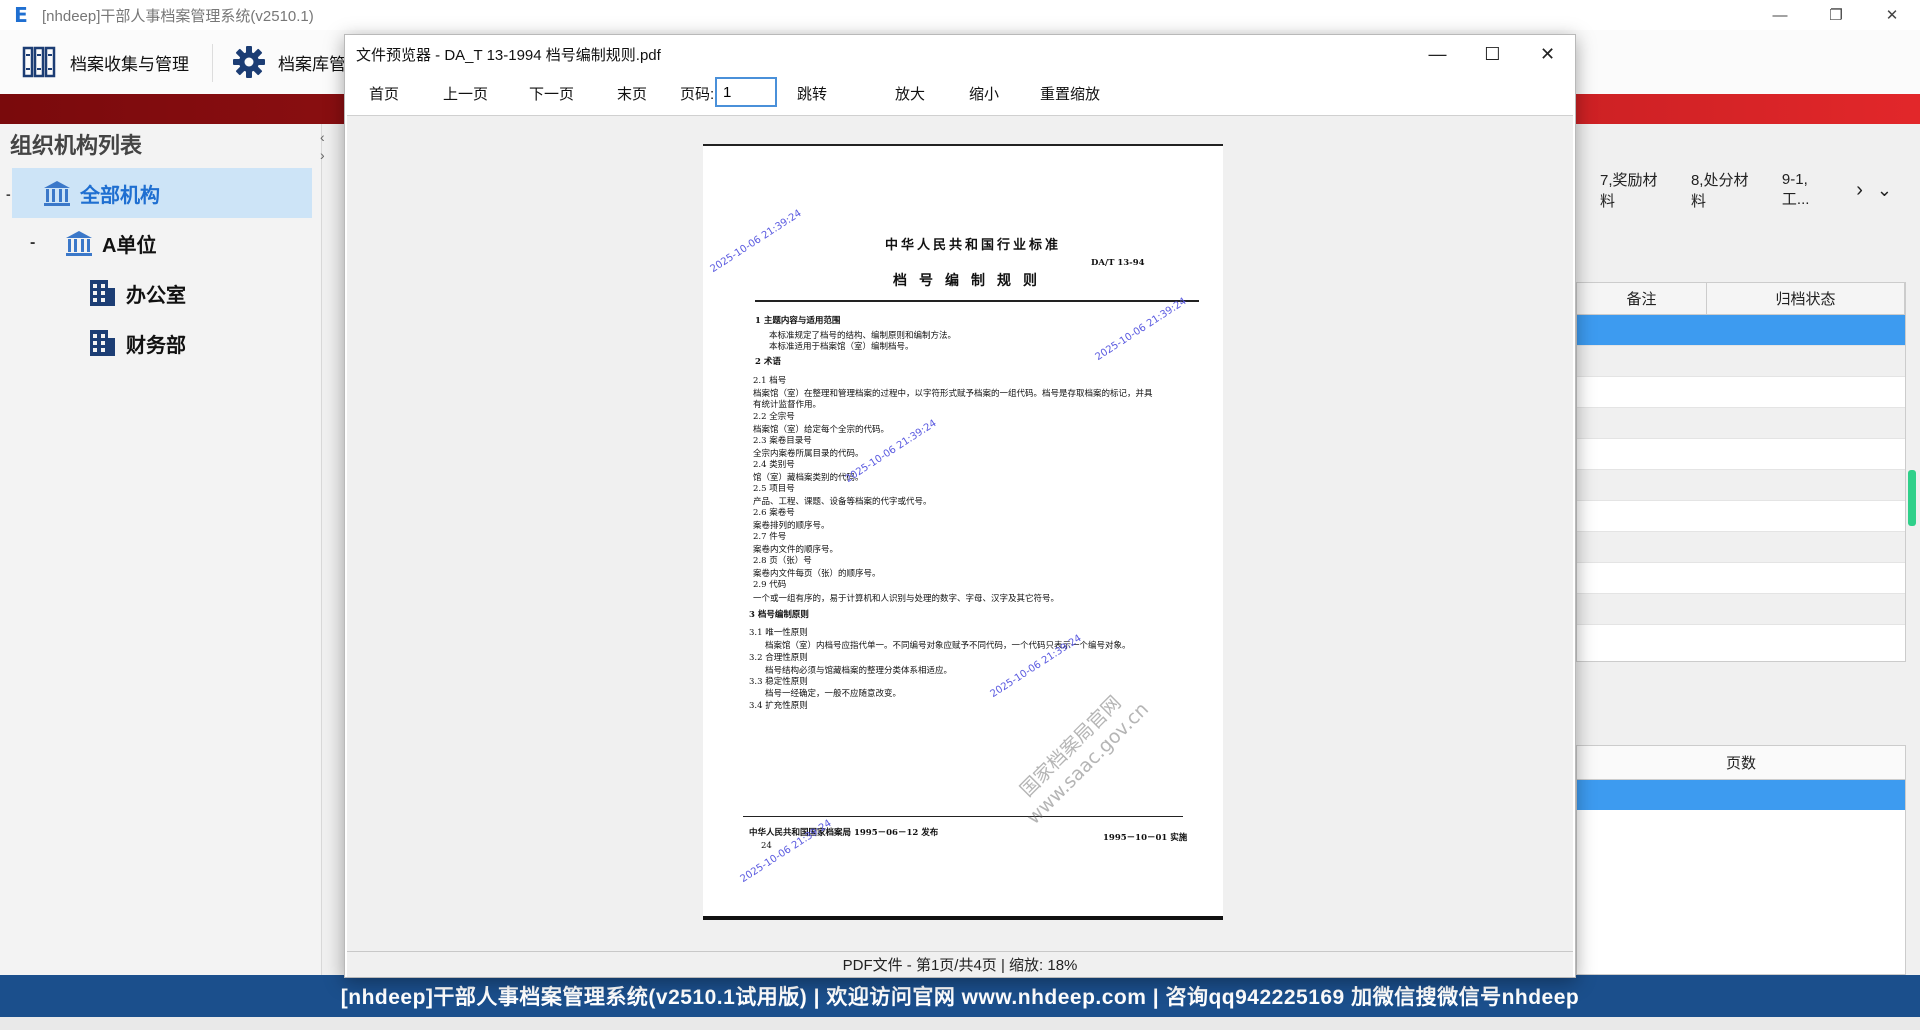 This screenshot has width=1920, height=1030. I want to click on tree-item-a-unit: - A单位, so click(93, 243).